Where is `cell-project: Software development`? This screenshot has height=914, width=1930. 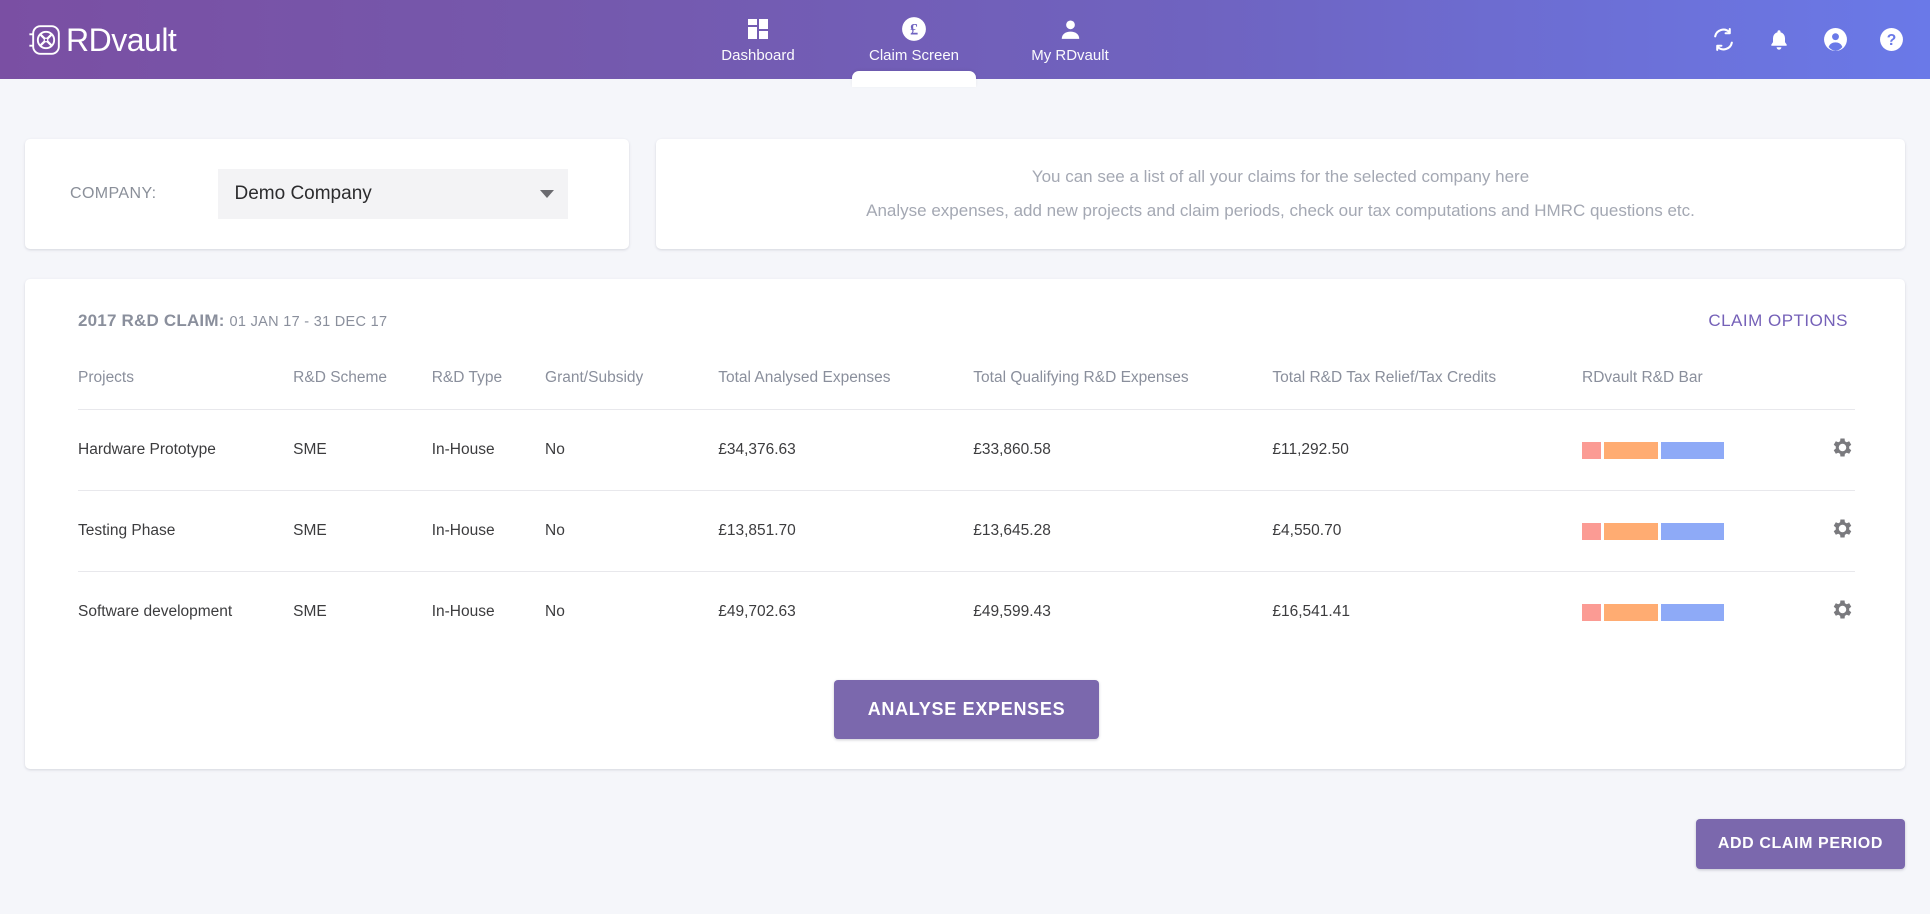
cell-project: Software development is located at coordinates (186, 611).